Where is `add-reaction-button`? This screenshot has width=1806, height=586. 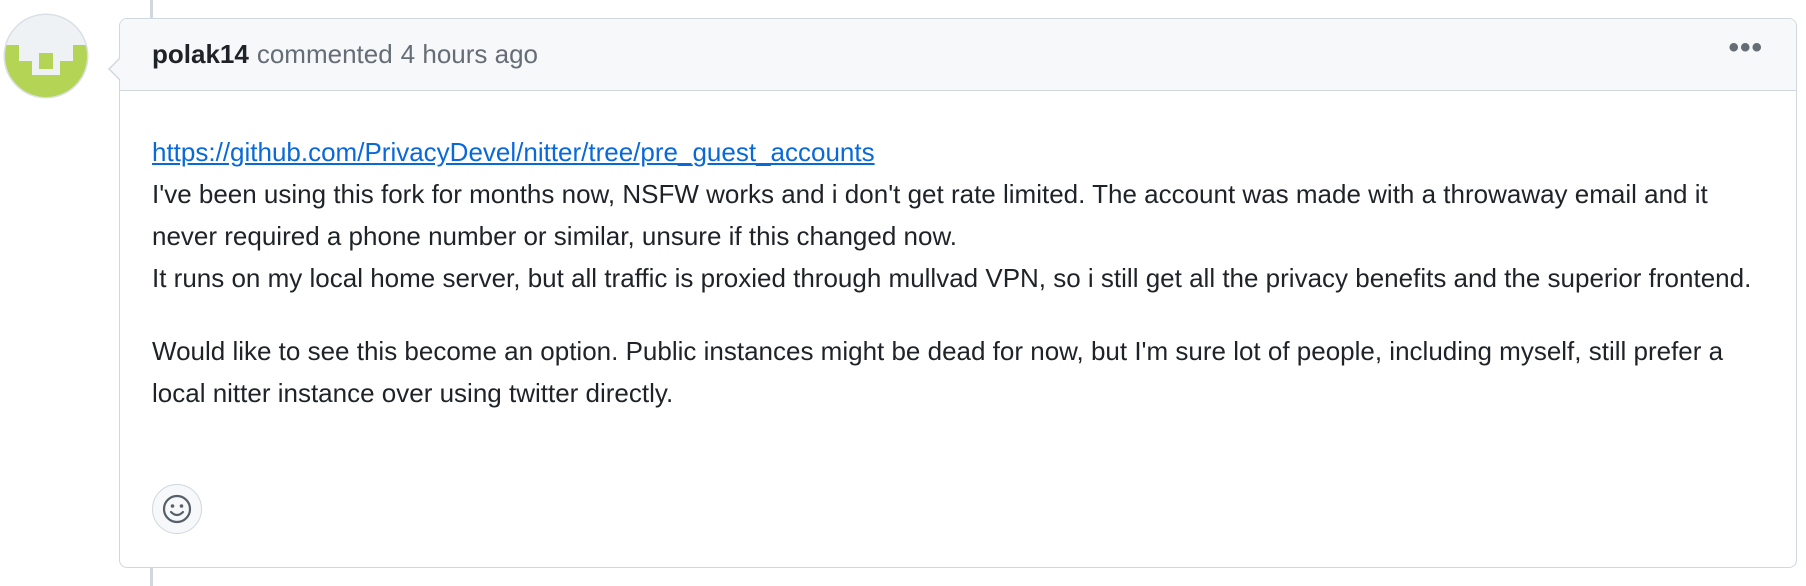 add-reaction-button is located at coordinates (177, 509).